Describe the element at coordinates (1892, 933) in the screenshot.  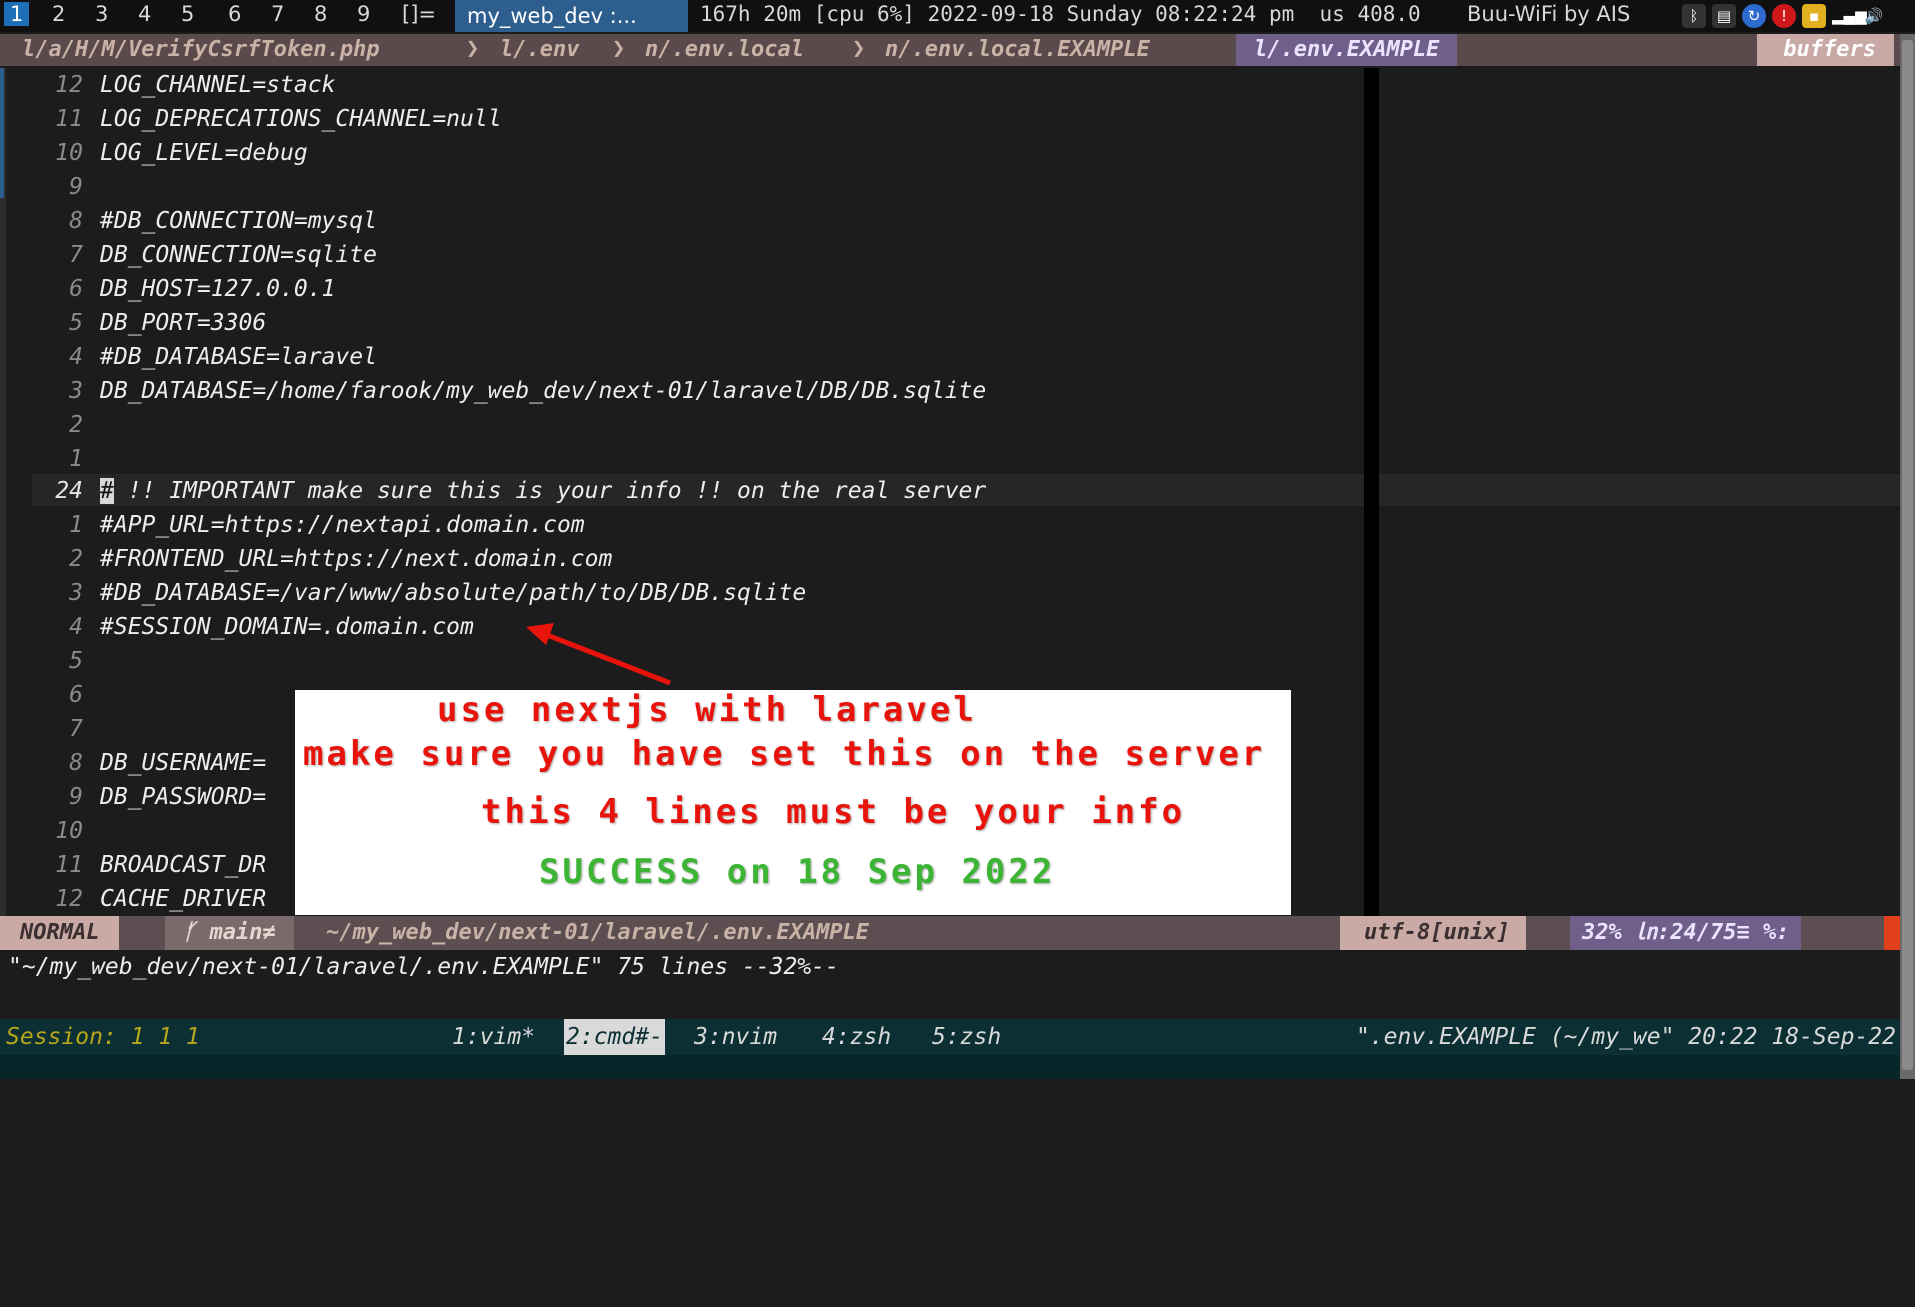
I see `statusline-end-marker` at that location.